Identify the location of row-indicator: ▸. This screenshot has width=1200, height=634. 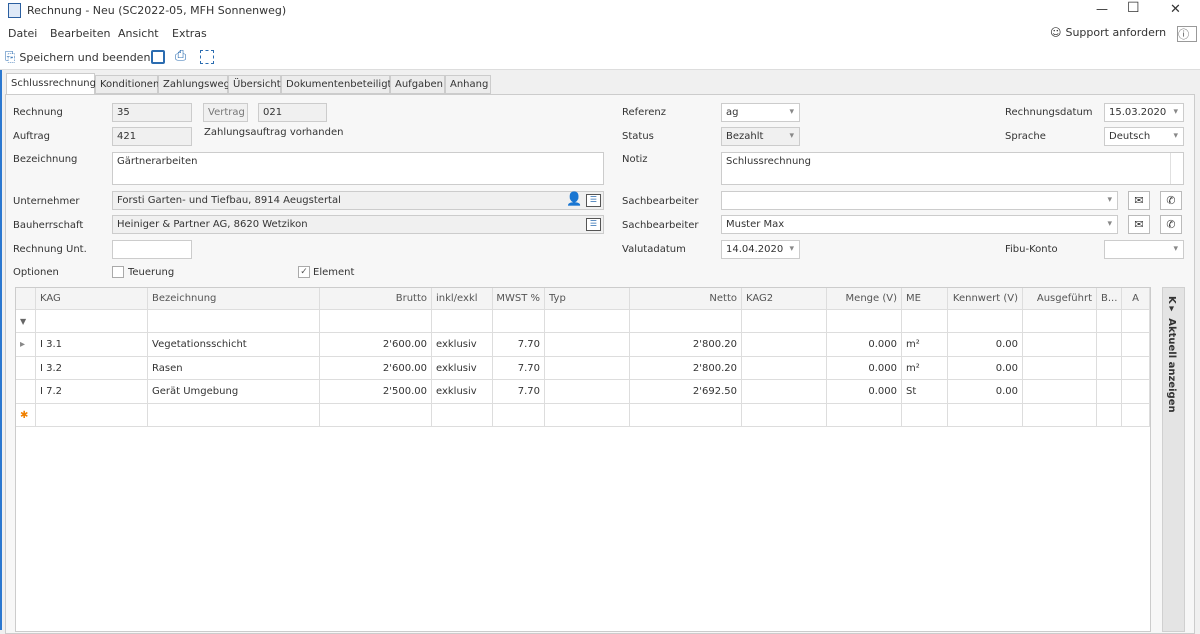
(26, 345).